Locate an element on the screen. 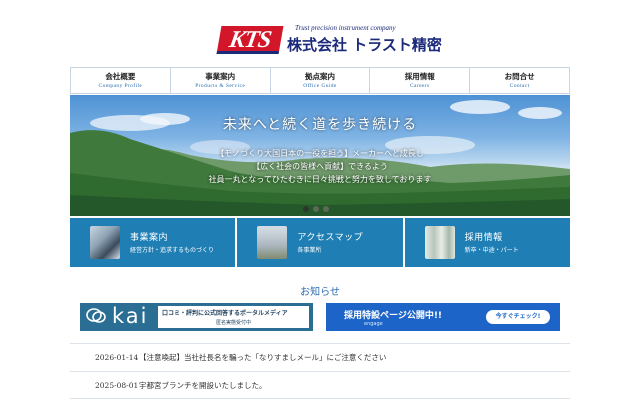 The image size is (640, 400). hero-line: 【モノづくり大国日本の一役を担う】メーカーへと成長し is located at coordinates (320, 153).